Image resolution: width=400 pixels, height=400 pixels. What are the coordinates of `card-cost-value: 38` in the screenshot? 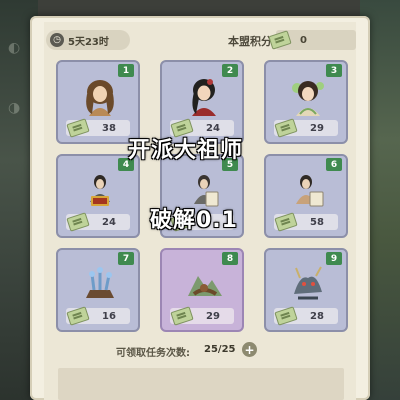 It's located at (109, 128).